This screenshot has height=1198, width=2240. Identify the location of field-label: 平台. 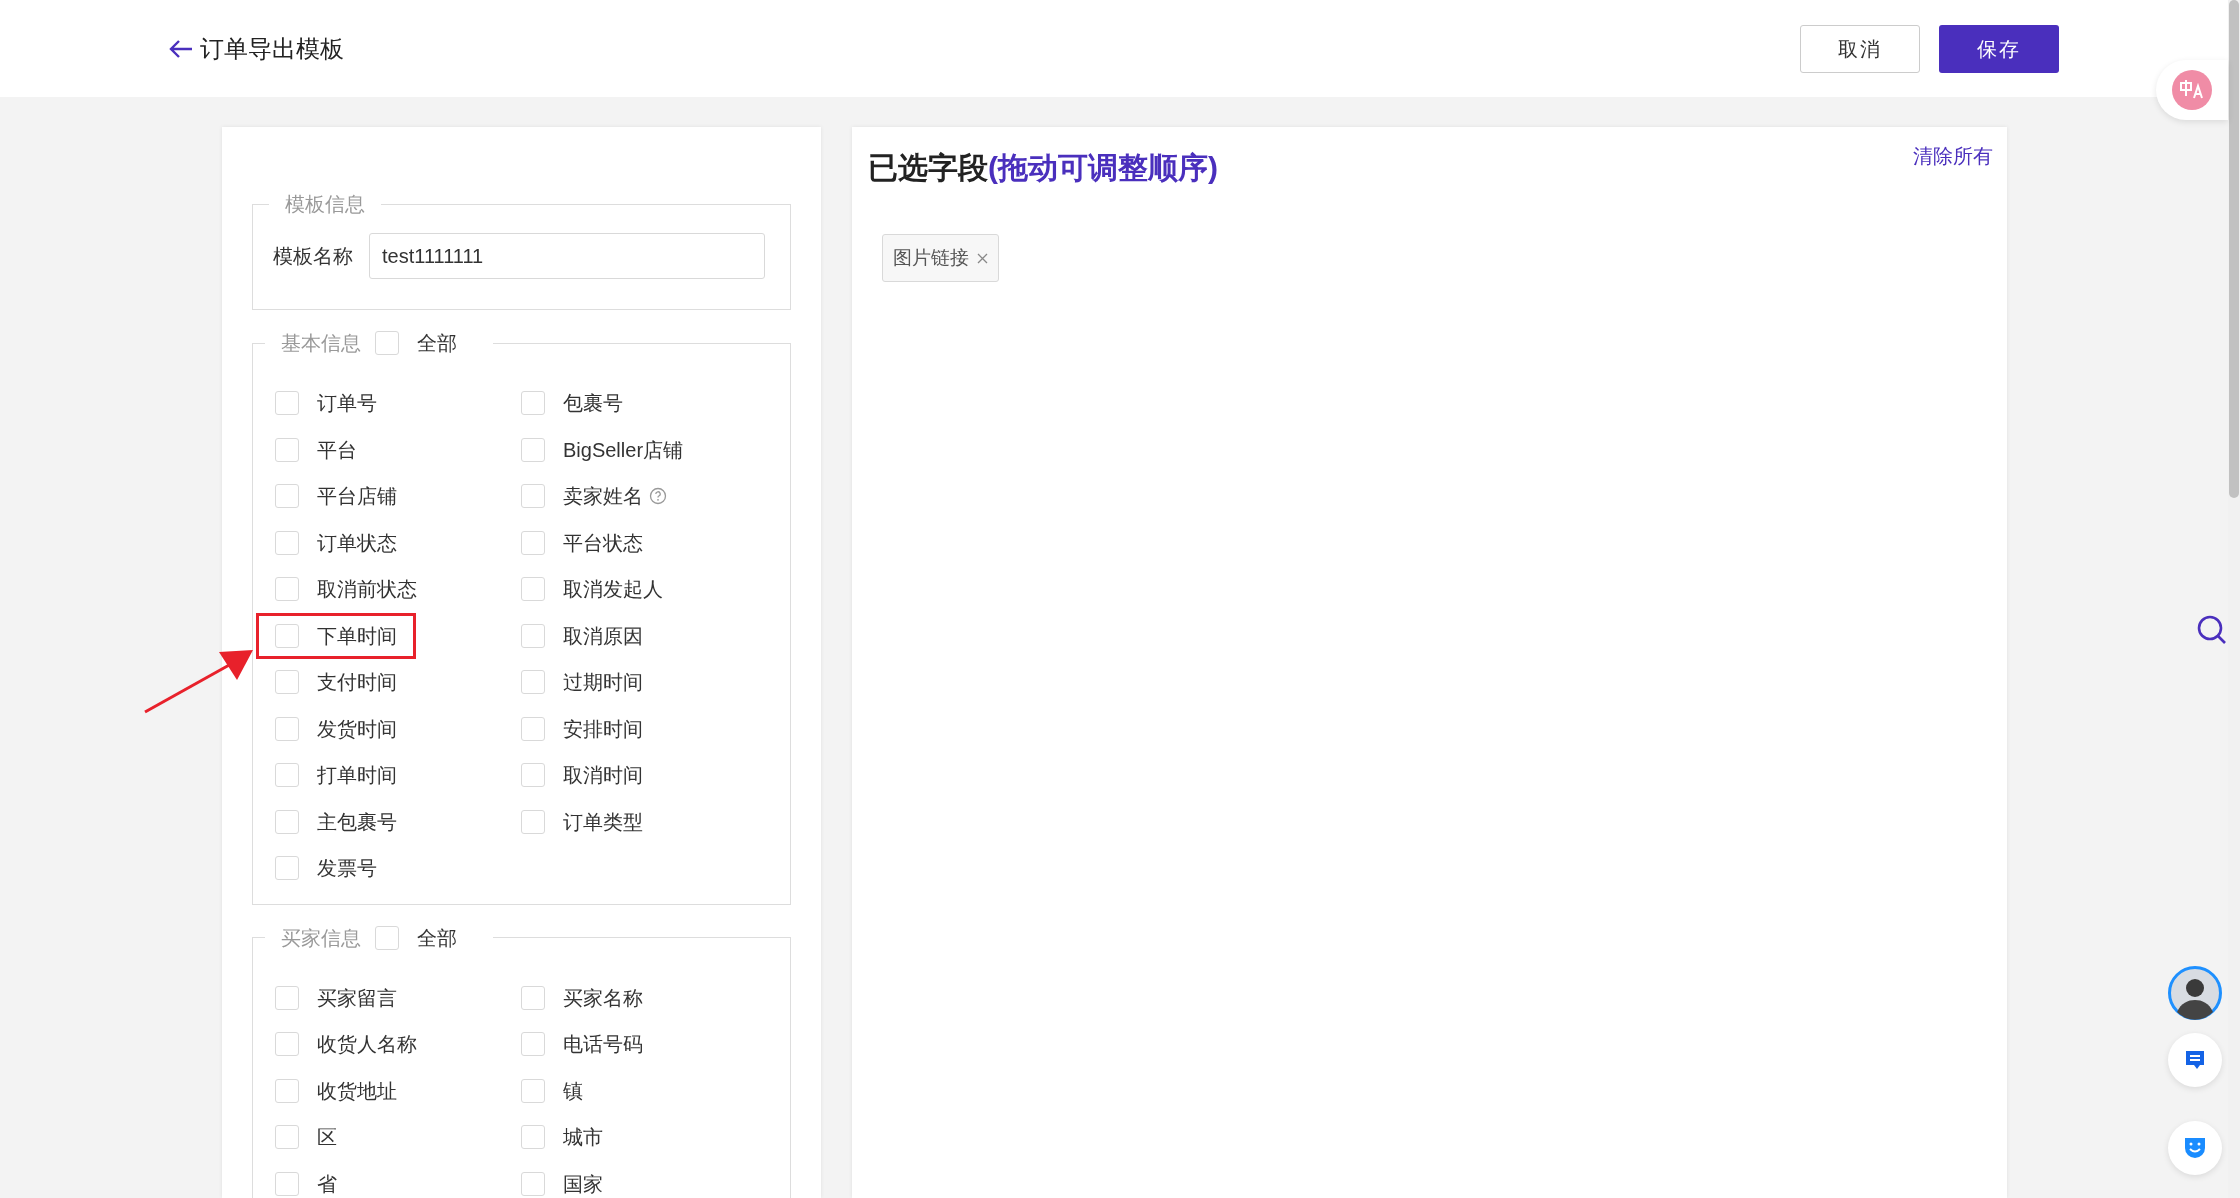
(337, 450).